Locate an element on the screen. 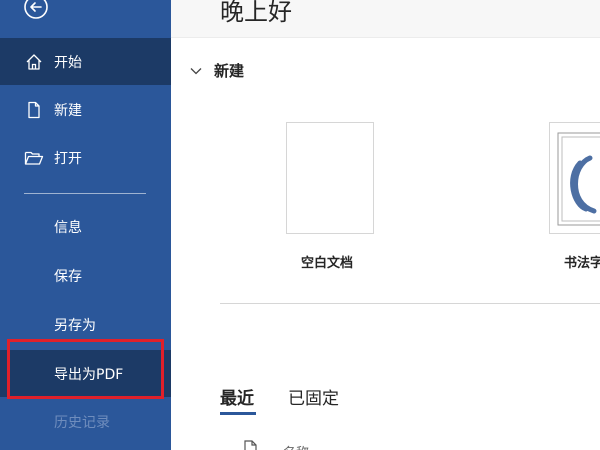  home-icon is located at coordinates (34, 62).